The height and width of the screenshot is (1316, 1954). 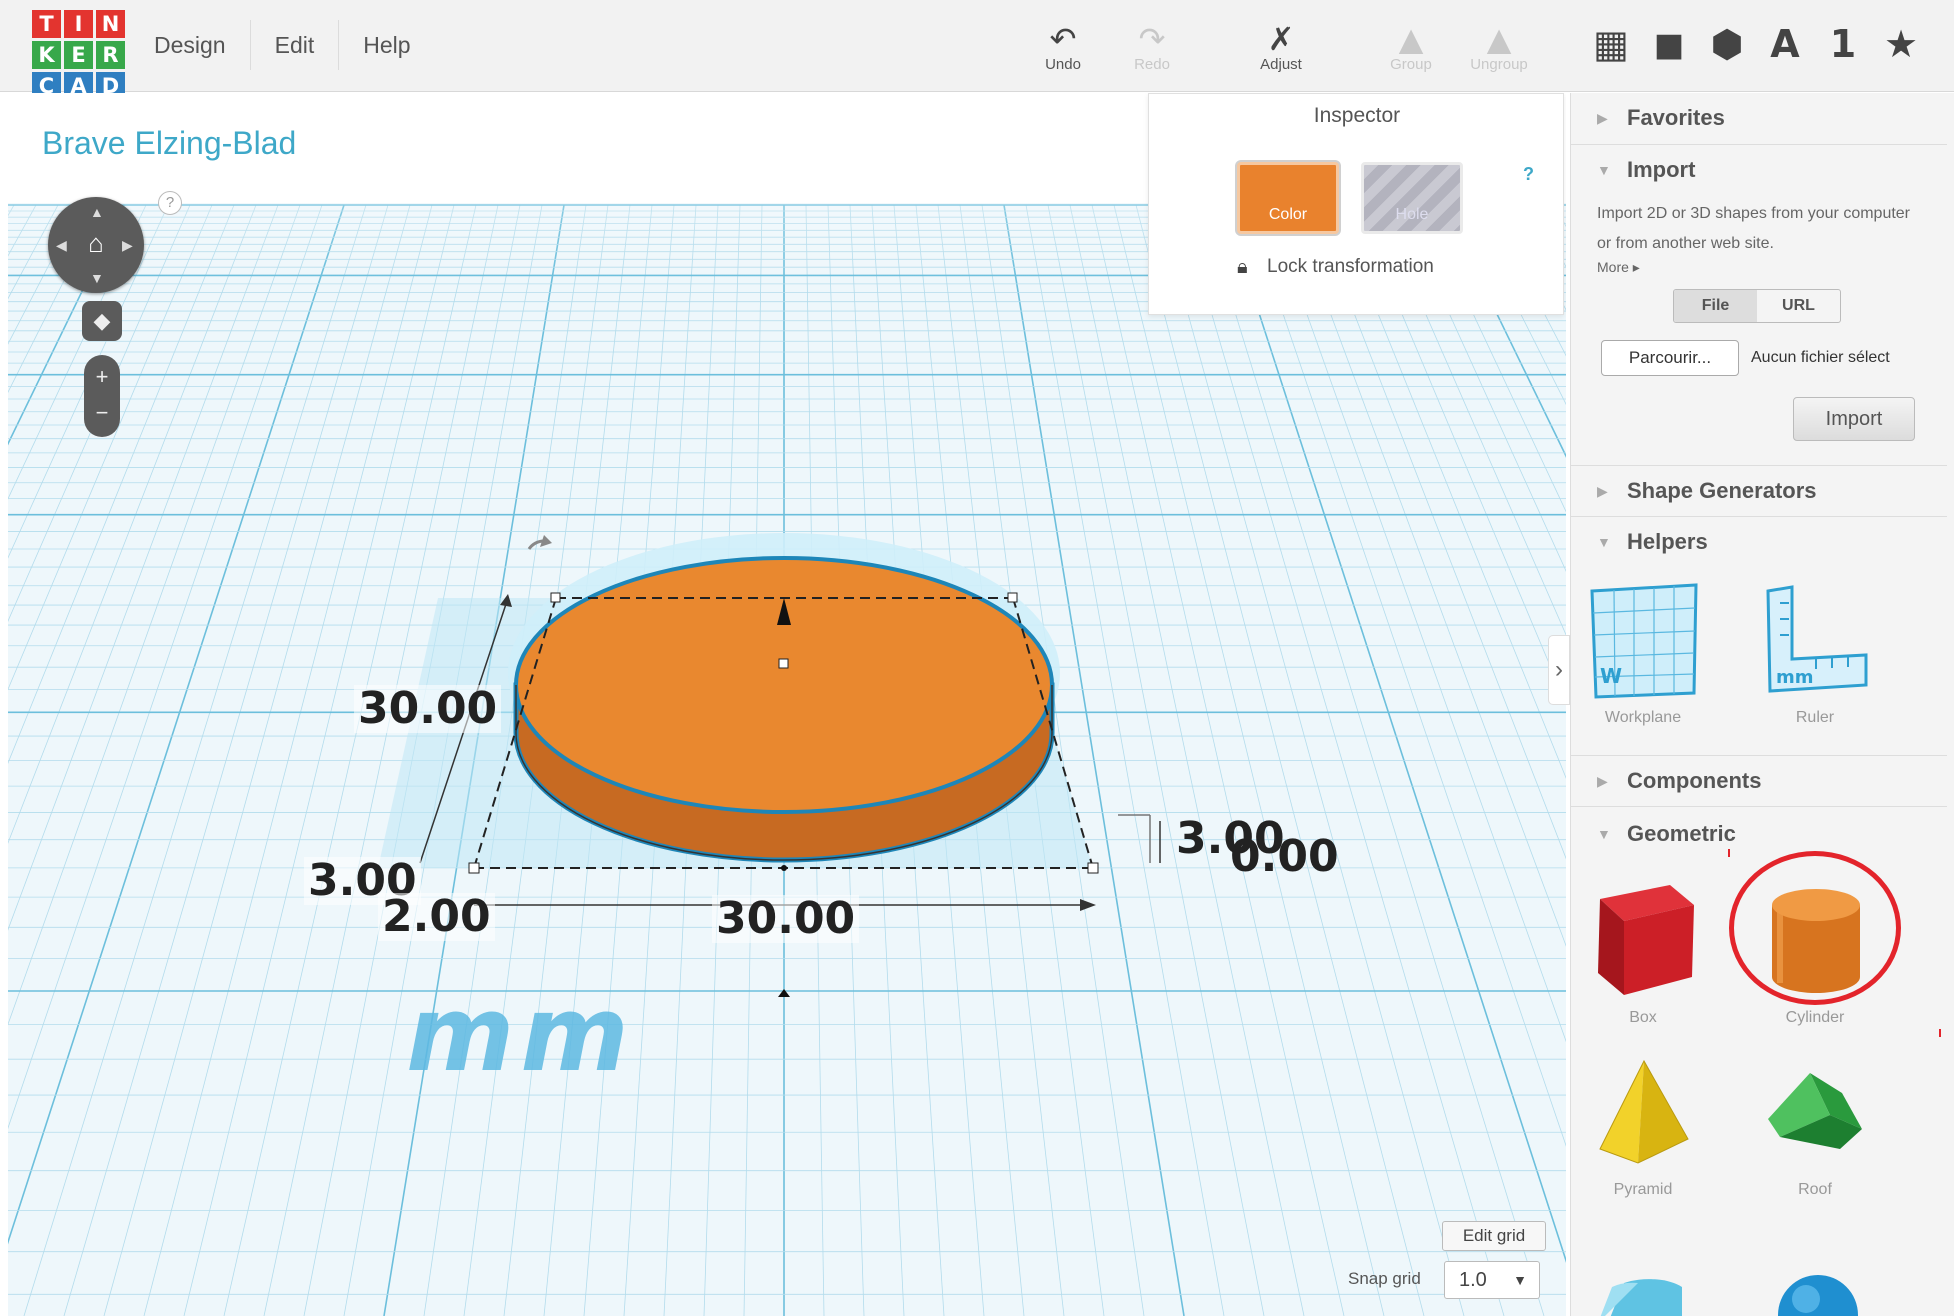 What do you see at coordinates (1281, 64) in the screenshot?
I see `adjust-label: Adjust` at bounding box center [1281, 64].